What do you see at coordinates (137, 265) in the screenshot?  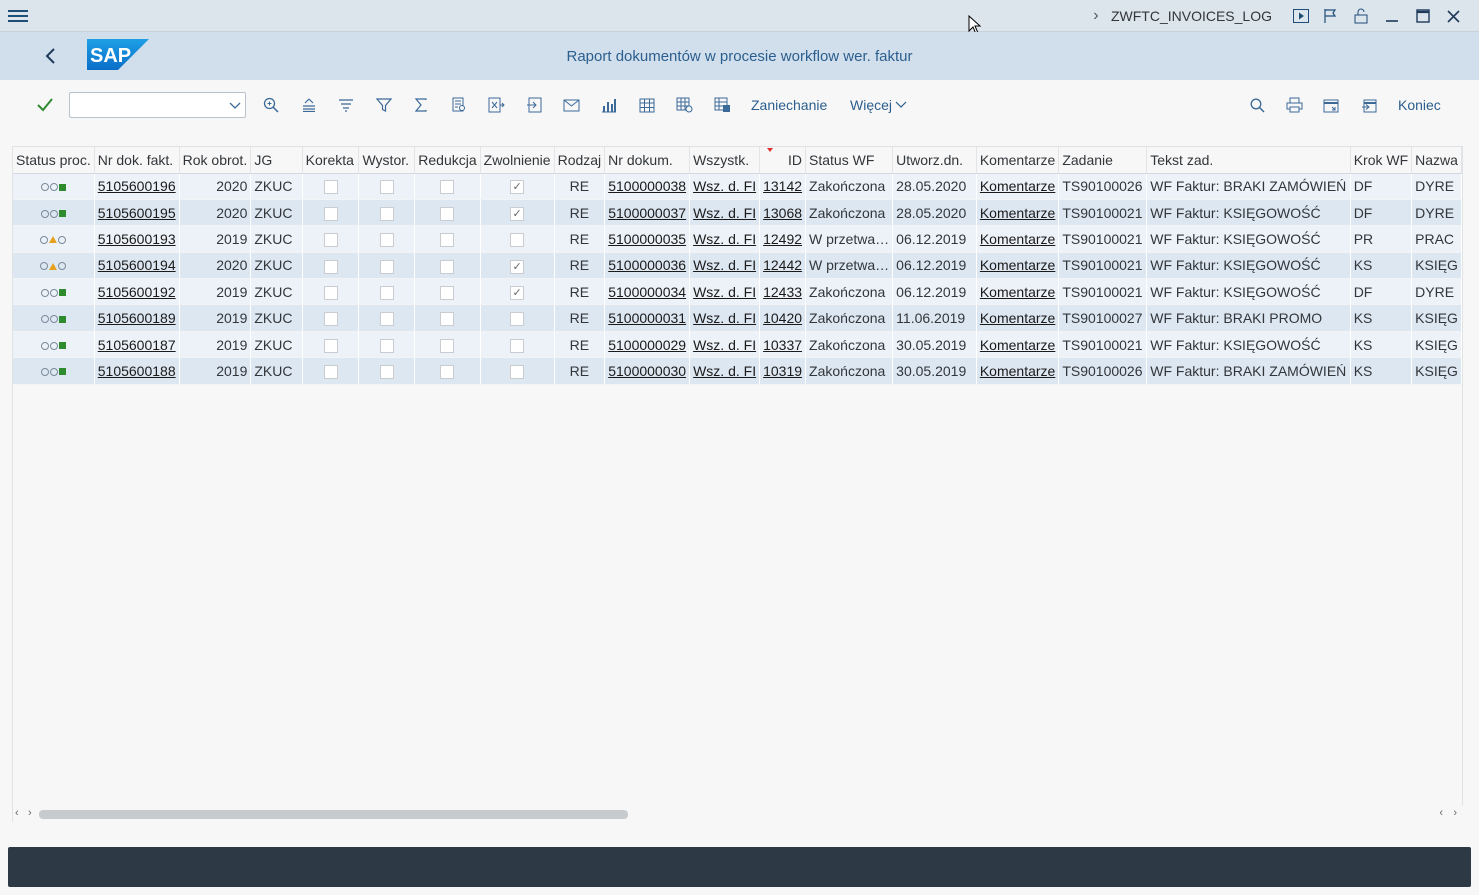 I see `invoice-link: 5105600194` at bounding box center [137, 265].